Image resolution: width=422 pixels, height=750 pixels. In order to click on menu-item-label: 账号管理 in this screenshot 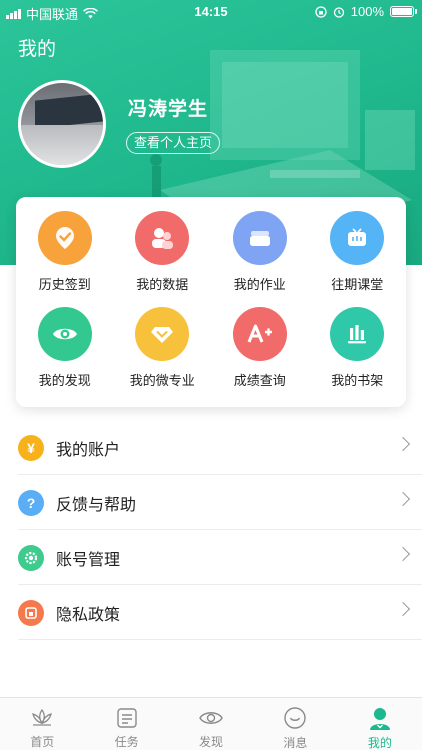, I will do `click(88, 560)`.